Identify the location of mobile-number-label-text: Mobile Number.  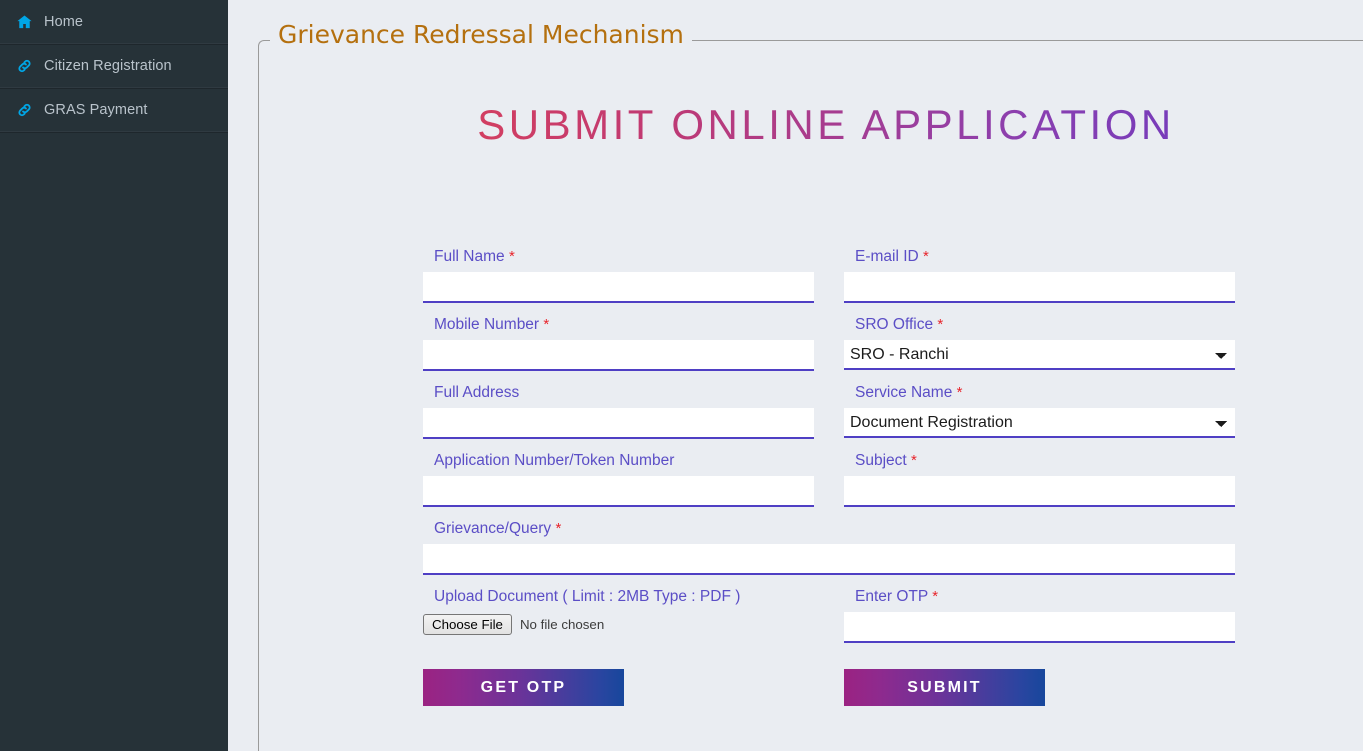
(487, 324).